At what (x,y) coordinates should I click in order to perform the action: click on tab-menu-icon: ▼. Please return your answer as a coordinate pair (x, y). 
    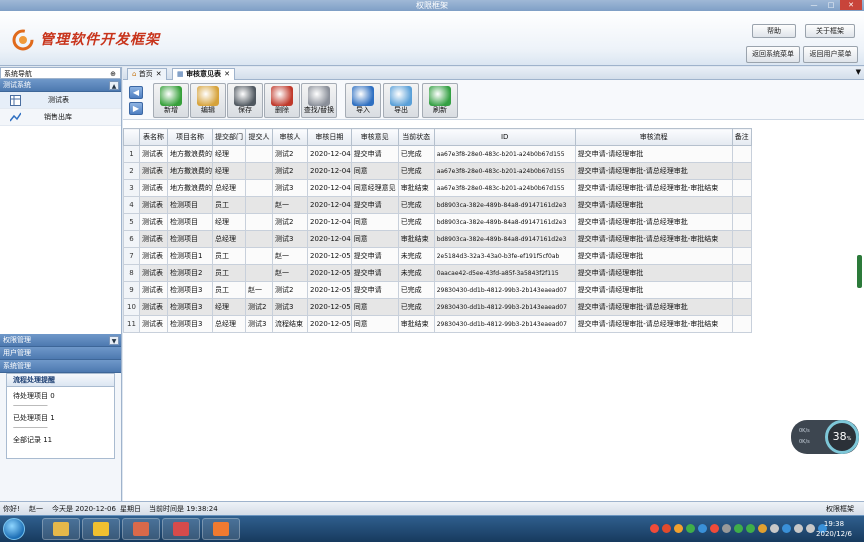
    Looking at the image, I should click on (858, 72).